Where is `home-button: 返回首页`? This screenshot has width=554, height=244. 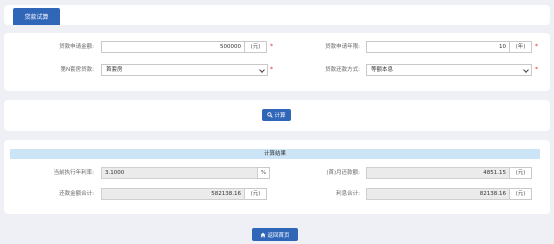
home-button: 返回首页 is located at coordinates (275, 234).